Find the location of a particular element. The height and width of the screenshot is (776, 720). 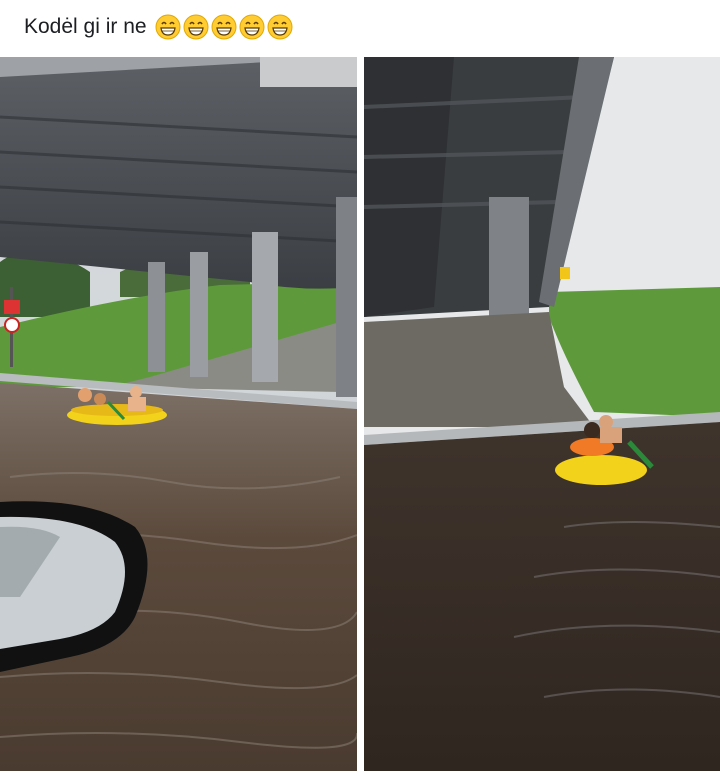

post-caption: Kodėl gi ir ne is located at coordinates (158, 27).